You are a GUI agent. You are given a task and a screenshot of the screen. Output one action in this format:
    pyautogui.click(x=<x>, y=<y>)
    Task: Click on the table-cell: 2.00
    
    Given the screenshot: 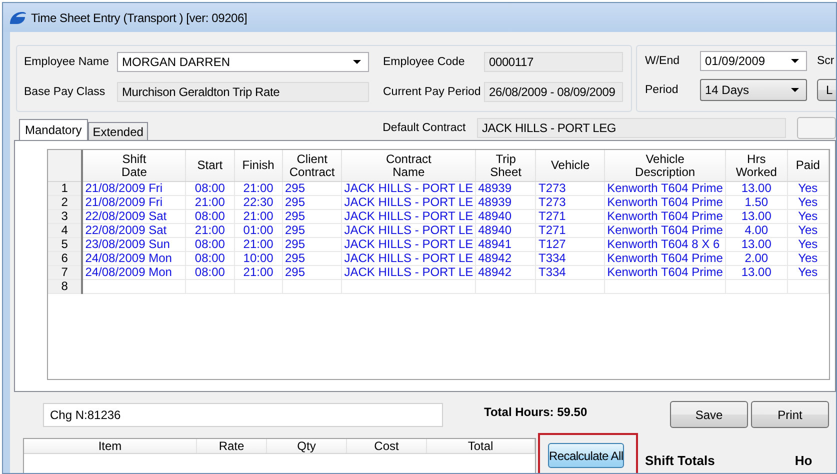 What is the action you would take?
    pyautogui.click(x=756, y=259)
    